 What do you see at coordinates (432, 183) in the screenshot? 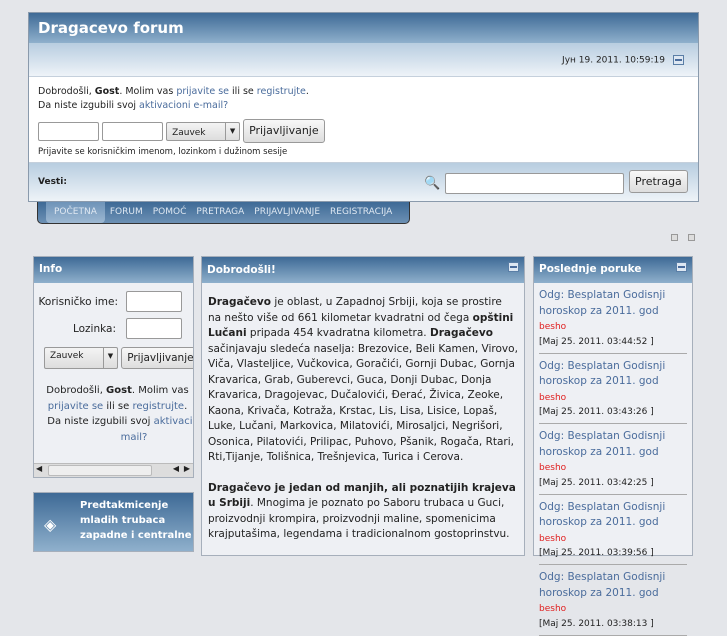
I see `search-icon: 🔍` at bounding box center [432, 183].